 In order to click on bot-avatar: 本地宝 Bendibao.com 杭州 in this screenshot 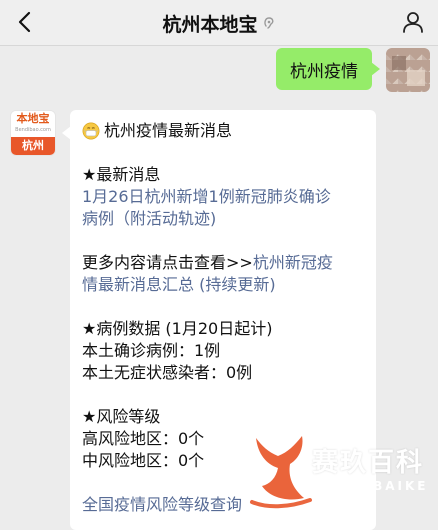, I will do `click(33, 133)`.